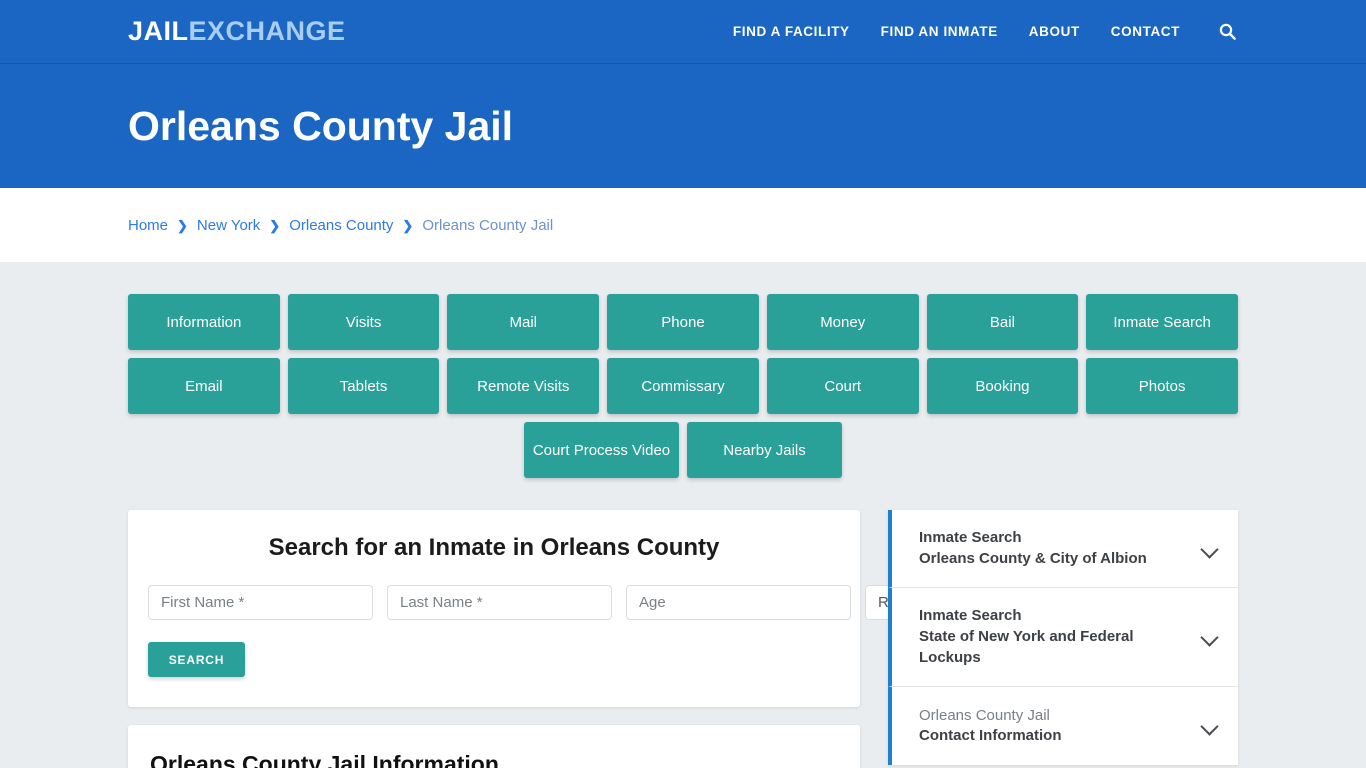 This screenshot has height=768, width=1366. What do you see at coordinates (324, 759) in the screenshot?
I see `jail-information-title: Orleans County Jail Information` at bounding box center [324, 759].